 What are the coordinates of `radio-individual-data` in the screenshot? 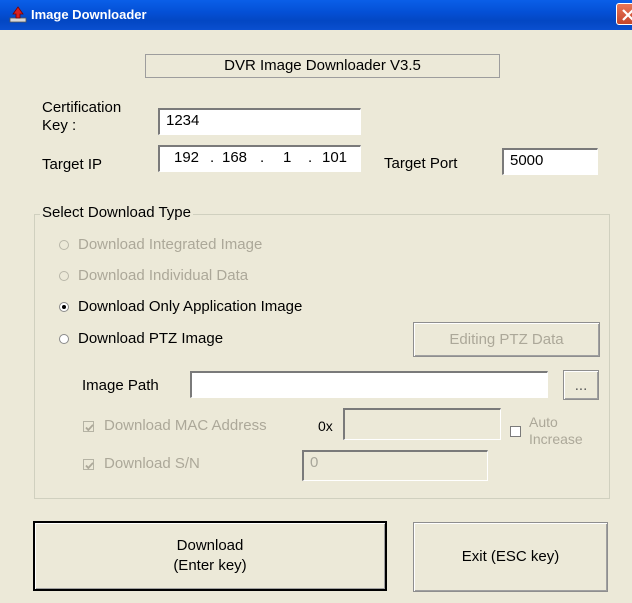 It's located at (64, 276).